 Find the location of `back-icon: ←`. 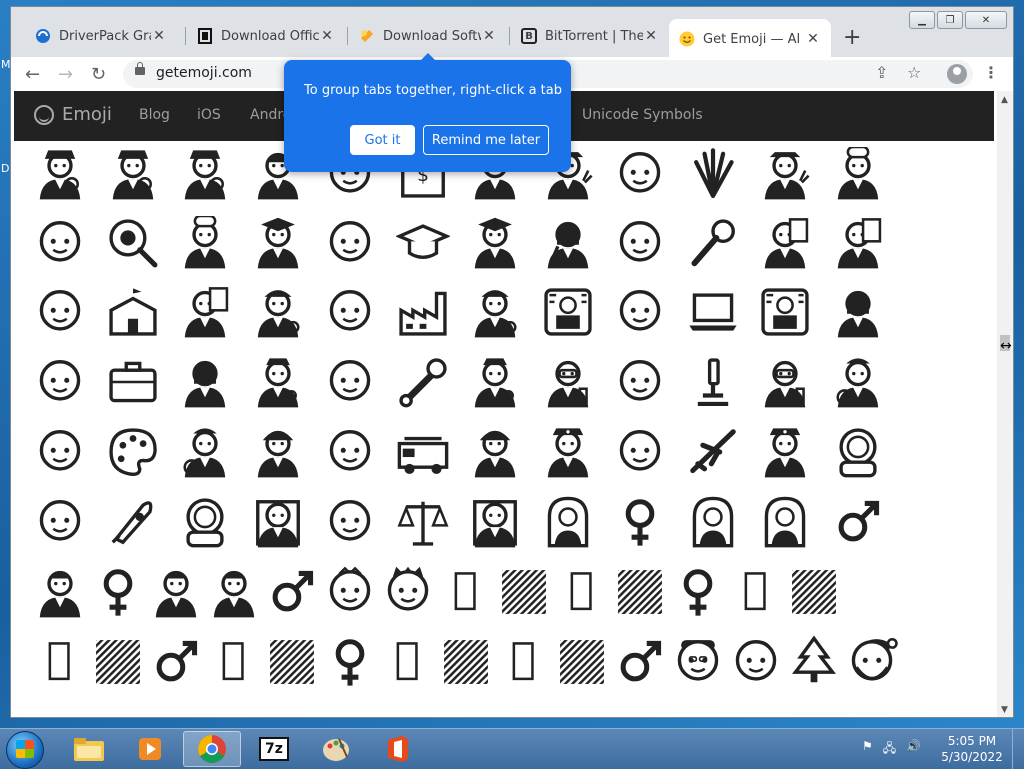

back-icon: ← is located at coordinates (32, 74).